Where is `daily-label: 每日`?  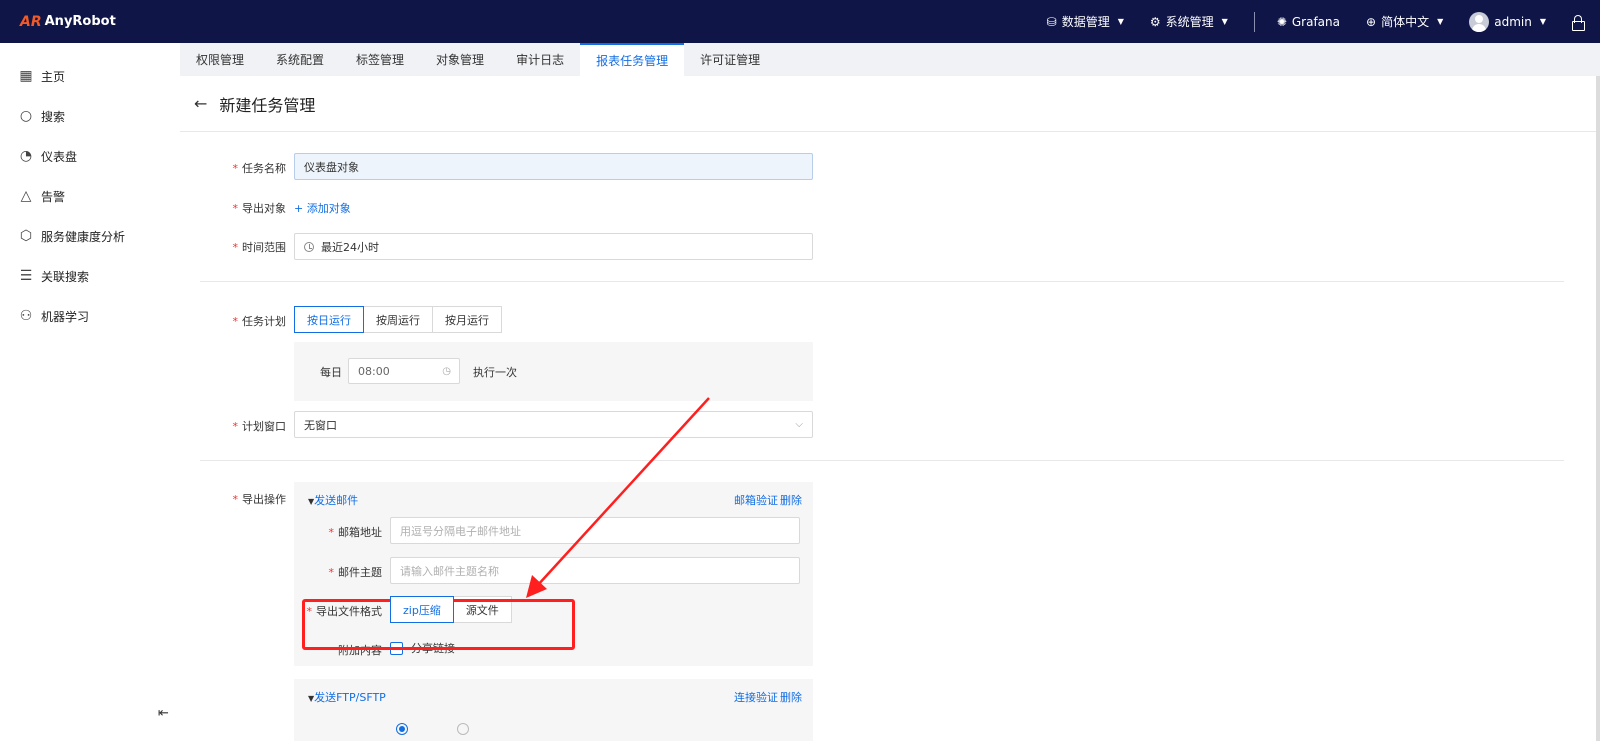
daily-label: 每日 is located at coordinates (331, 372).